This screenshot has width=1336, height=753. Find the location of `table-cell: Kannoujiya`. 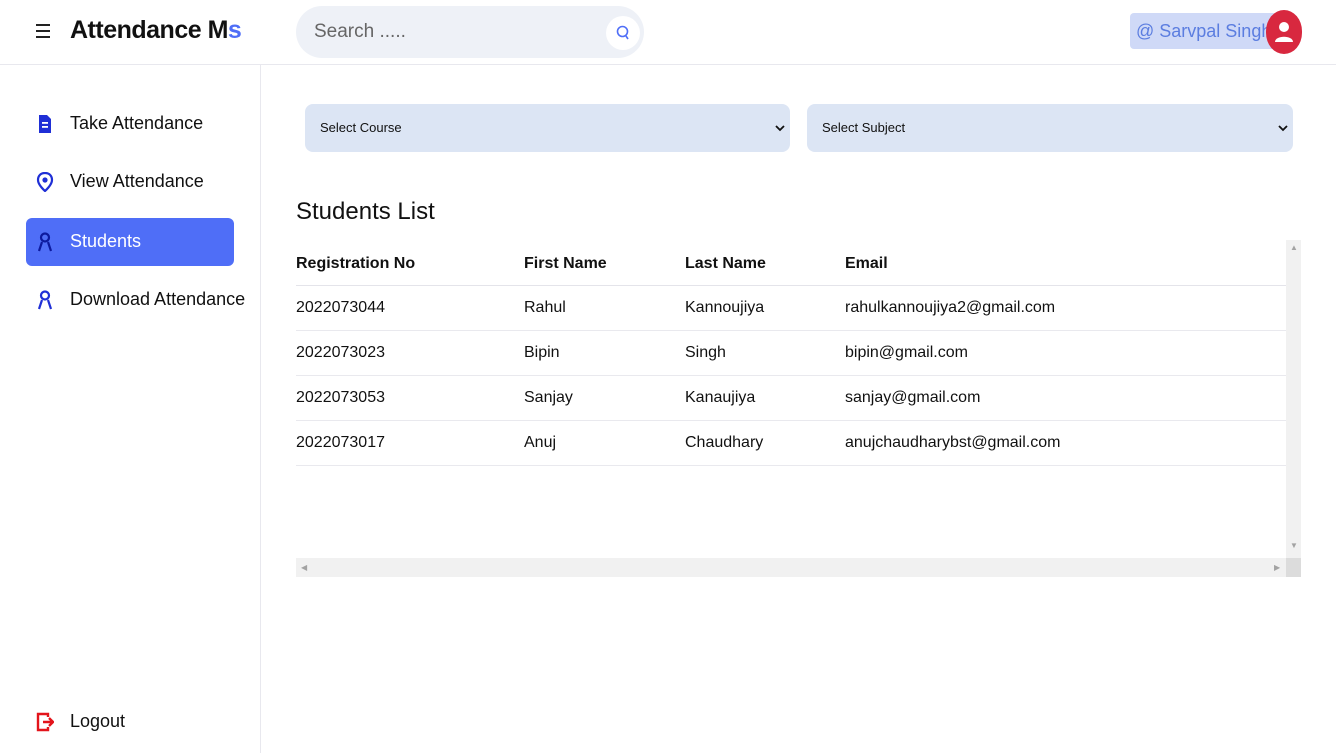

table-cell: Kannoujiya is located at coordinates (765, 308).